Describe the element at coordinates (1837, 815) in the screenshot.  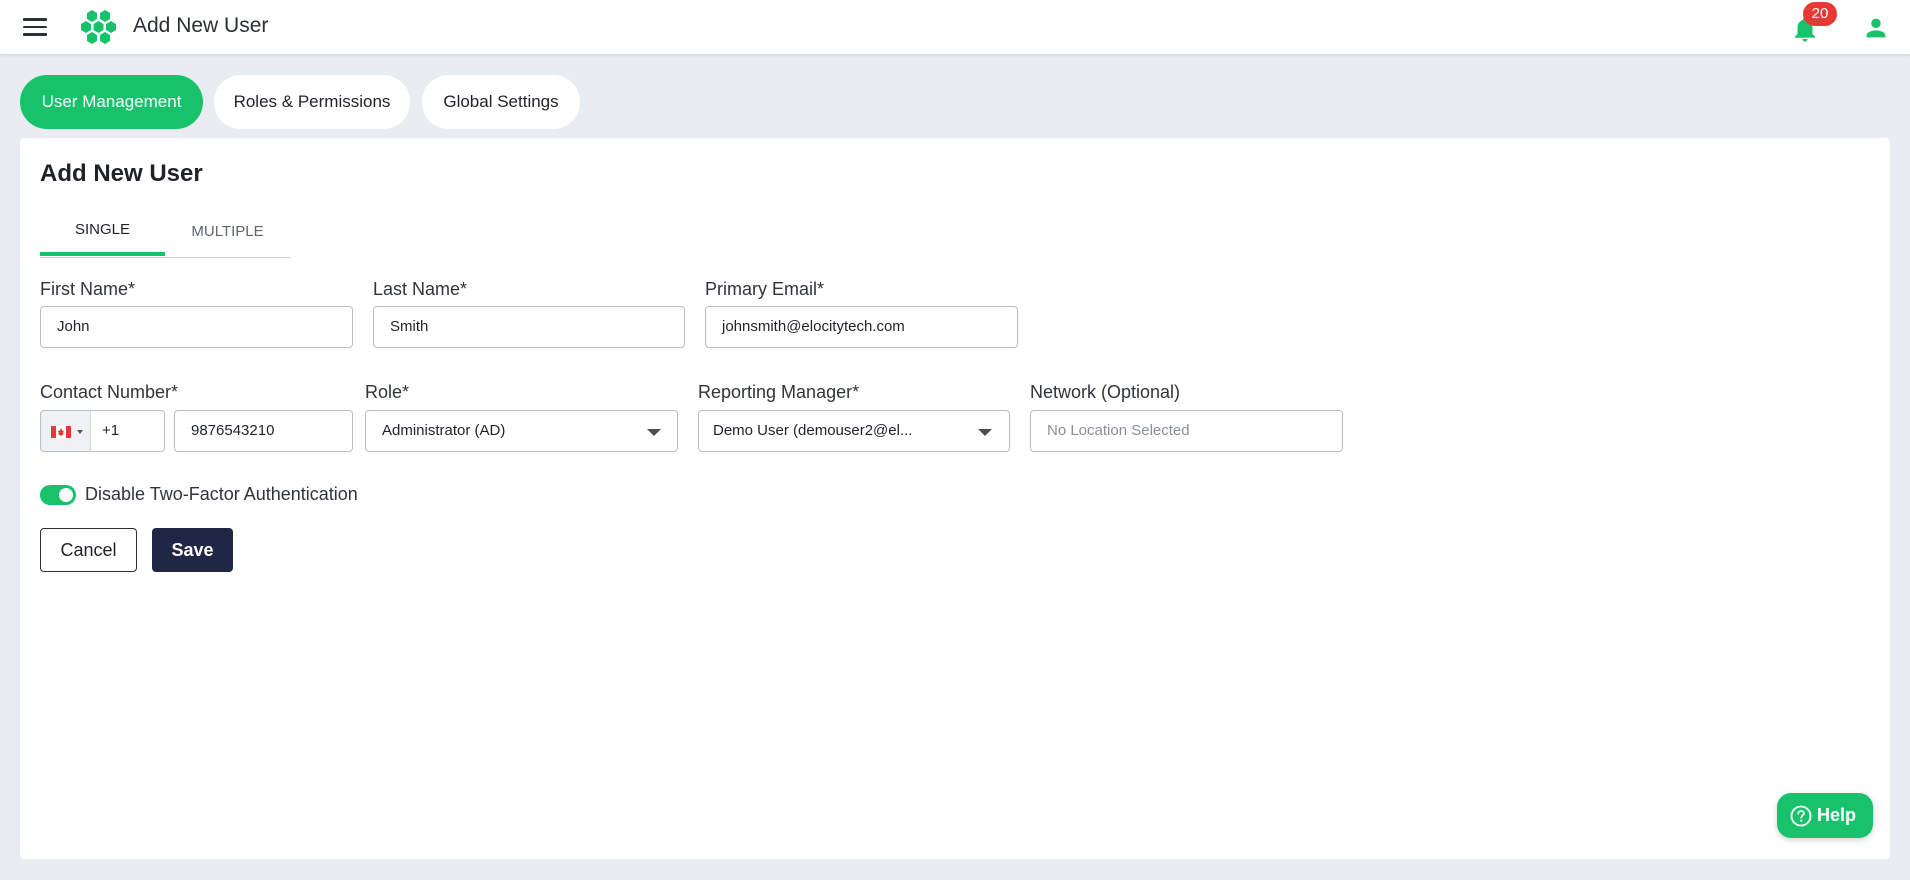
I see `help-label: Help` at that location.